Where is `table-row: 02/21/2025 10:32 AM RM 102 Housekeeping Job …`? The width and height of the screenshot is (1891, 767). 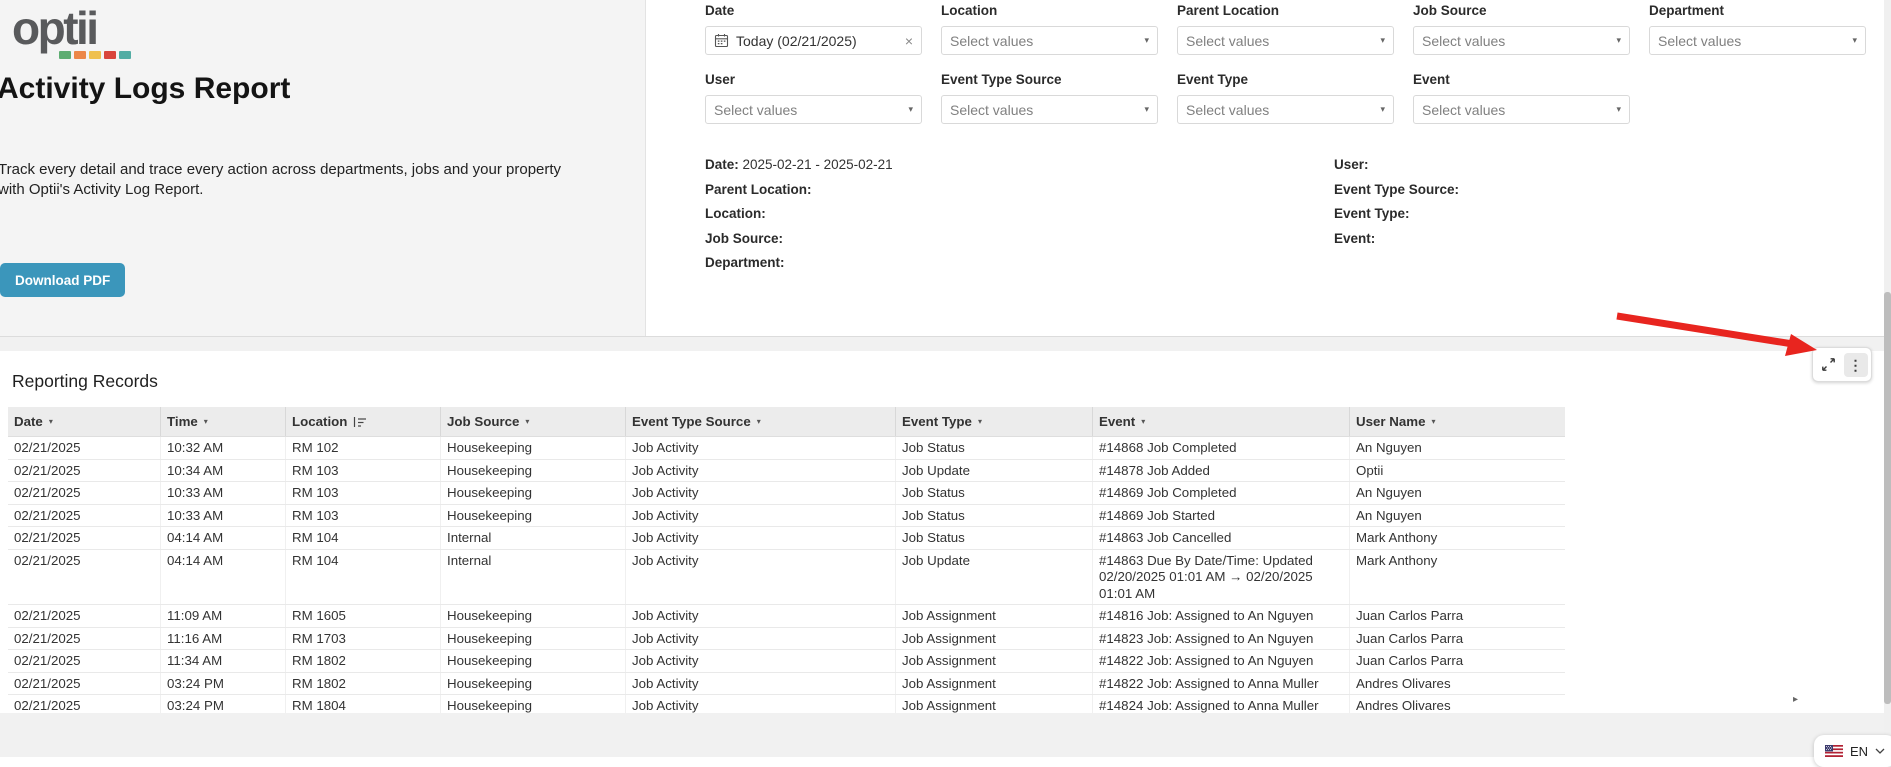 table-row: 02/21/2025 10:32 AM RM 102 Housekeeping Job … is located at coordinates (786, 448).